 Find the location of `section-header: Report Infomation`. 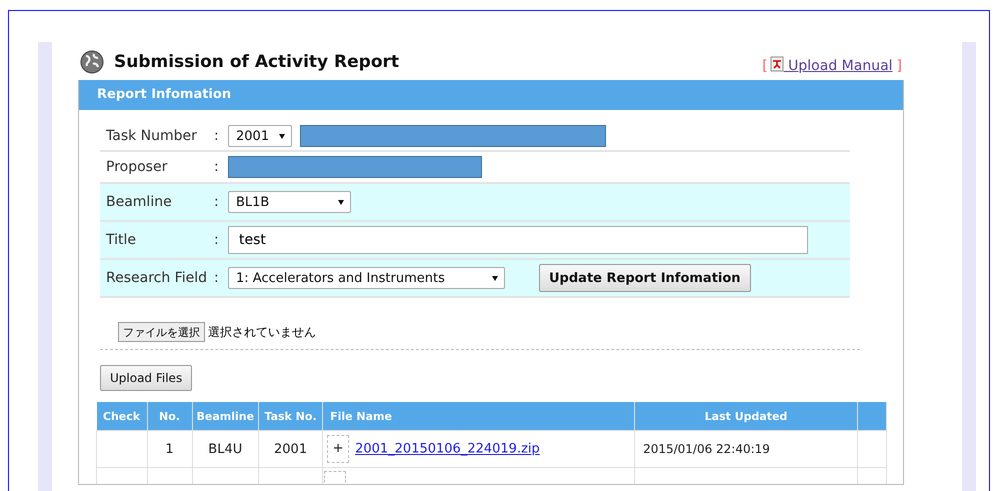

section-header: Report Infomation is located at coordinates (491, 95).